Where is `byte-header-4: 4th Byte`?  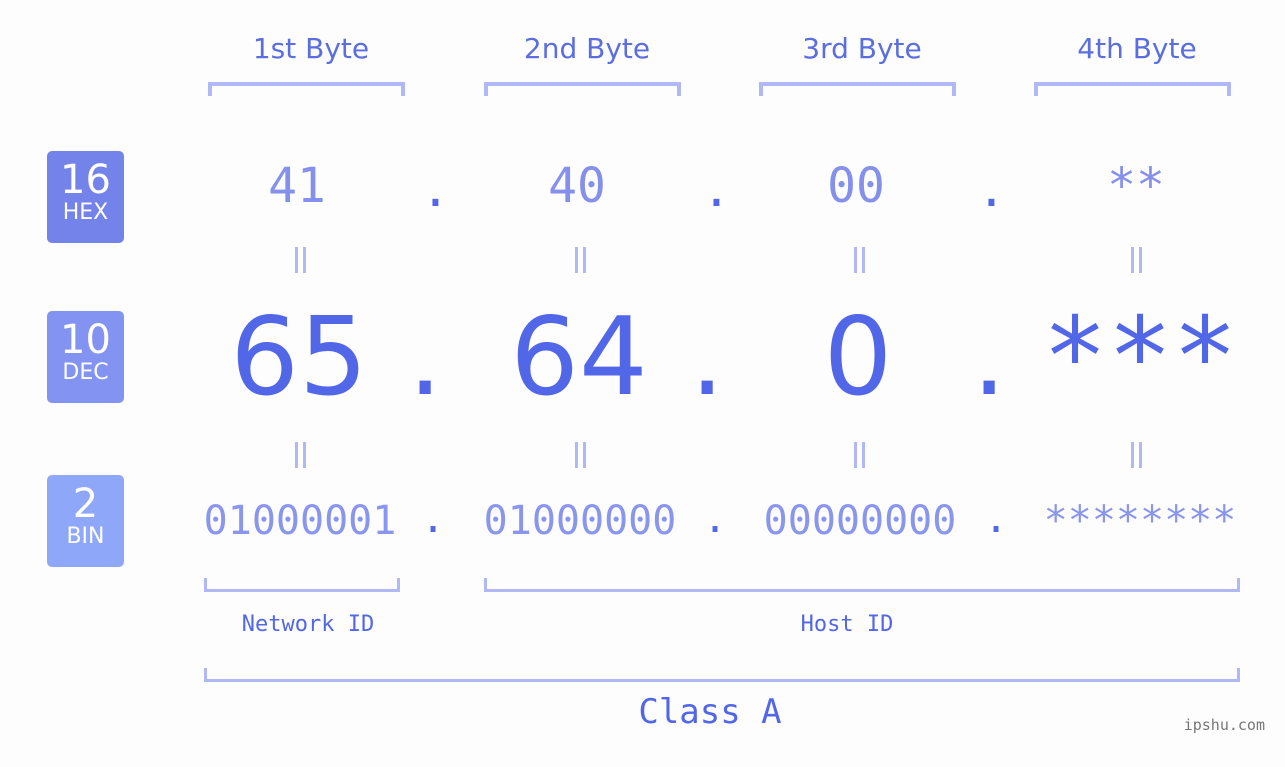
byte-header-4: 4th Byte is located at coordinates (1137, 48).